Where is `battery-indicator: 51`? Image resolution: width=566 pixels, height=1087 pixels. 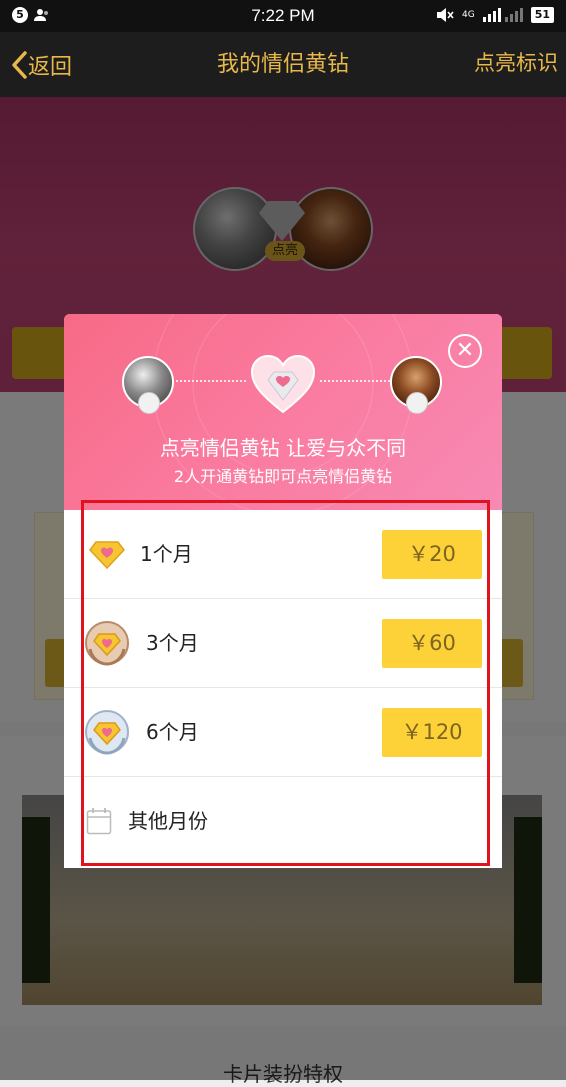 battery-indicator: 51 is located at coordinates (542, 15).